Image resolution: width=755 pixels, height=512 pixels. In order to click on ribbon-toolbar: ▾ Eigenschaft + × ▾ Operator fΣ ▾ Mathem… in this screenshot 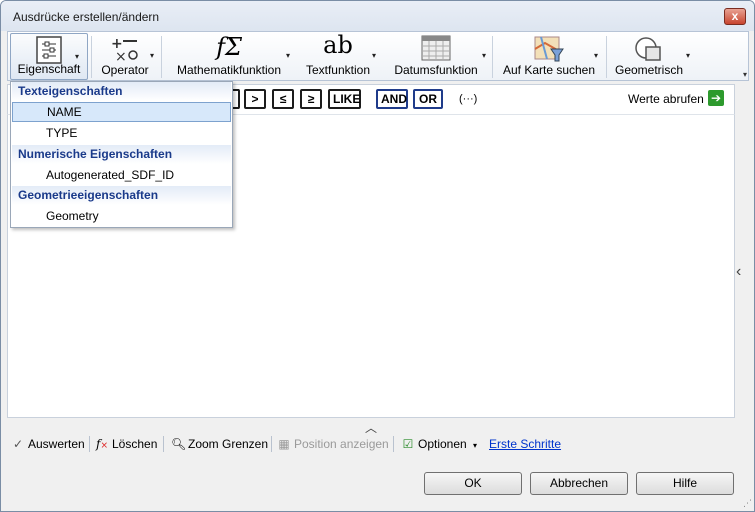, I will do `click(378, 56)`.